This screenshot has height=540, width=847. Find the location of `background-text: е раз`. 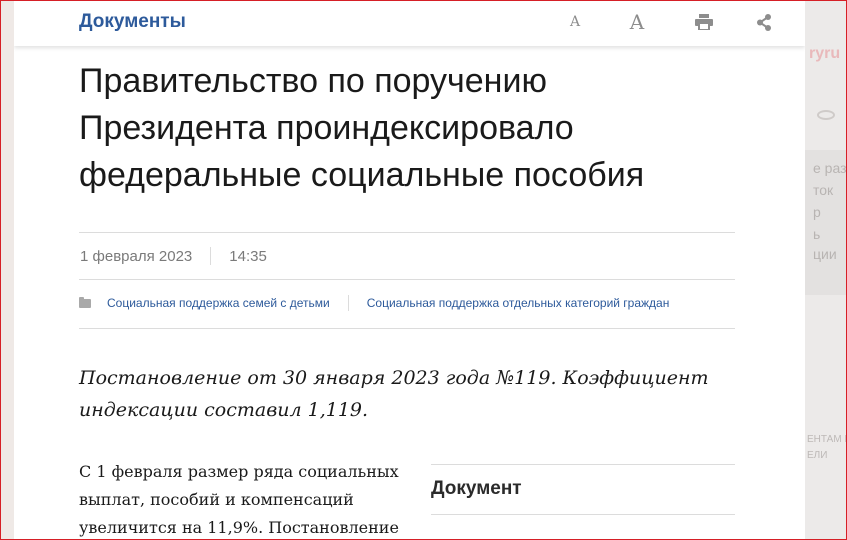

background-text: е раз is located at coordinates (830, 168).